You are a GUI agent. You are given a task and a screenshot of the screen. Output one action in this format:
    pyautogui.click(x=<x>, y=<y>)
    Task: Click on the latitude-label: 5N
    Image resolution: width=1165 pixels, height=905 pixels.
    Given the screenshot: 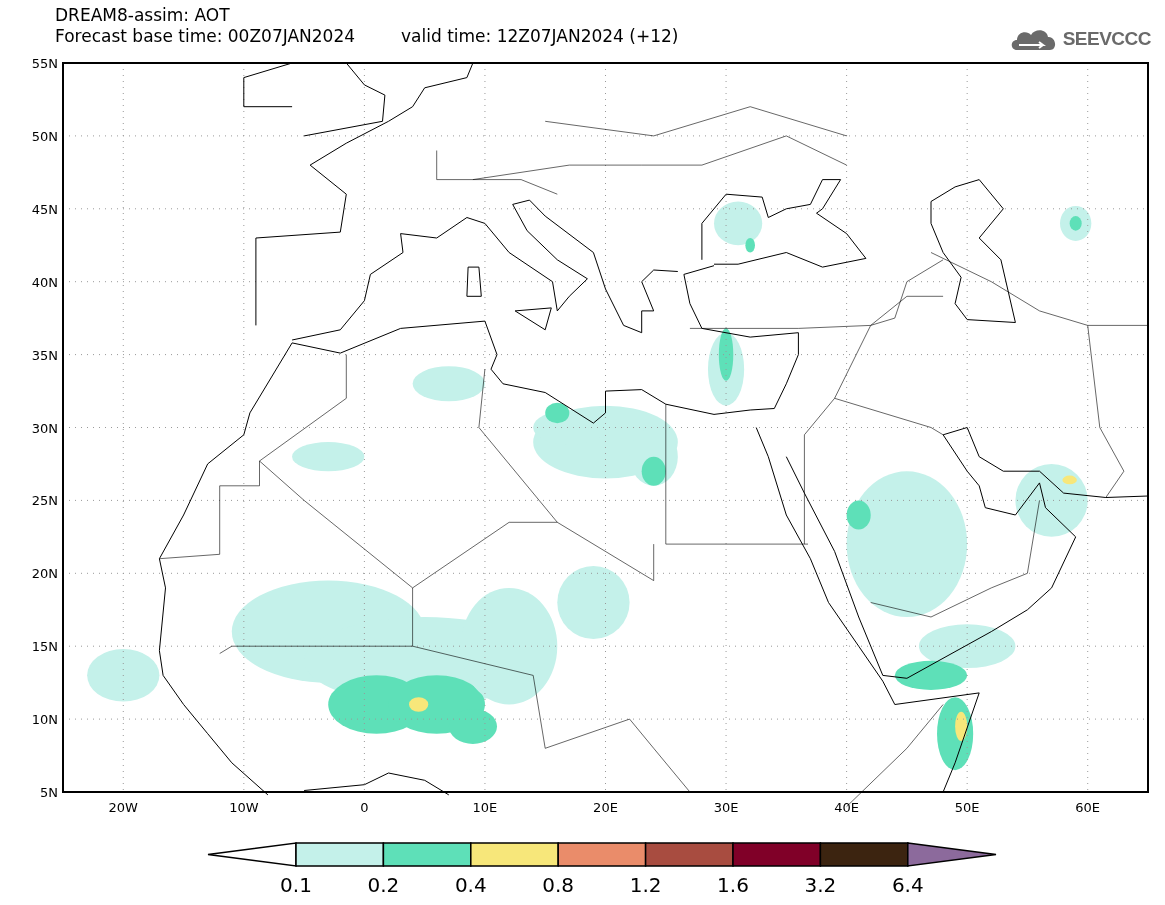 What is the action you would take?
    pyautogui.click(x=49, y=792)
    